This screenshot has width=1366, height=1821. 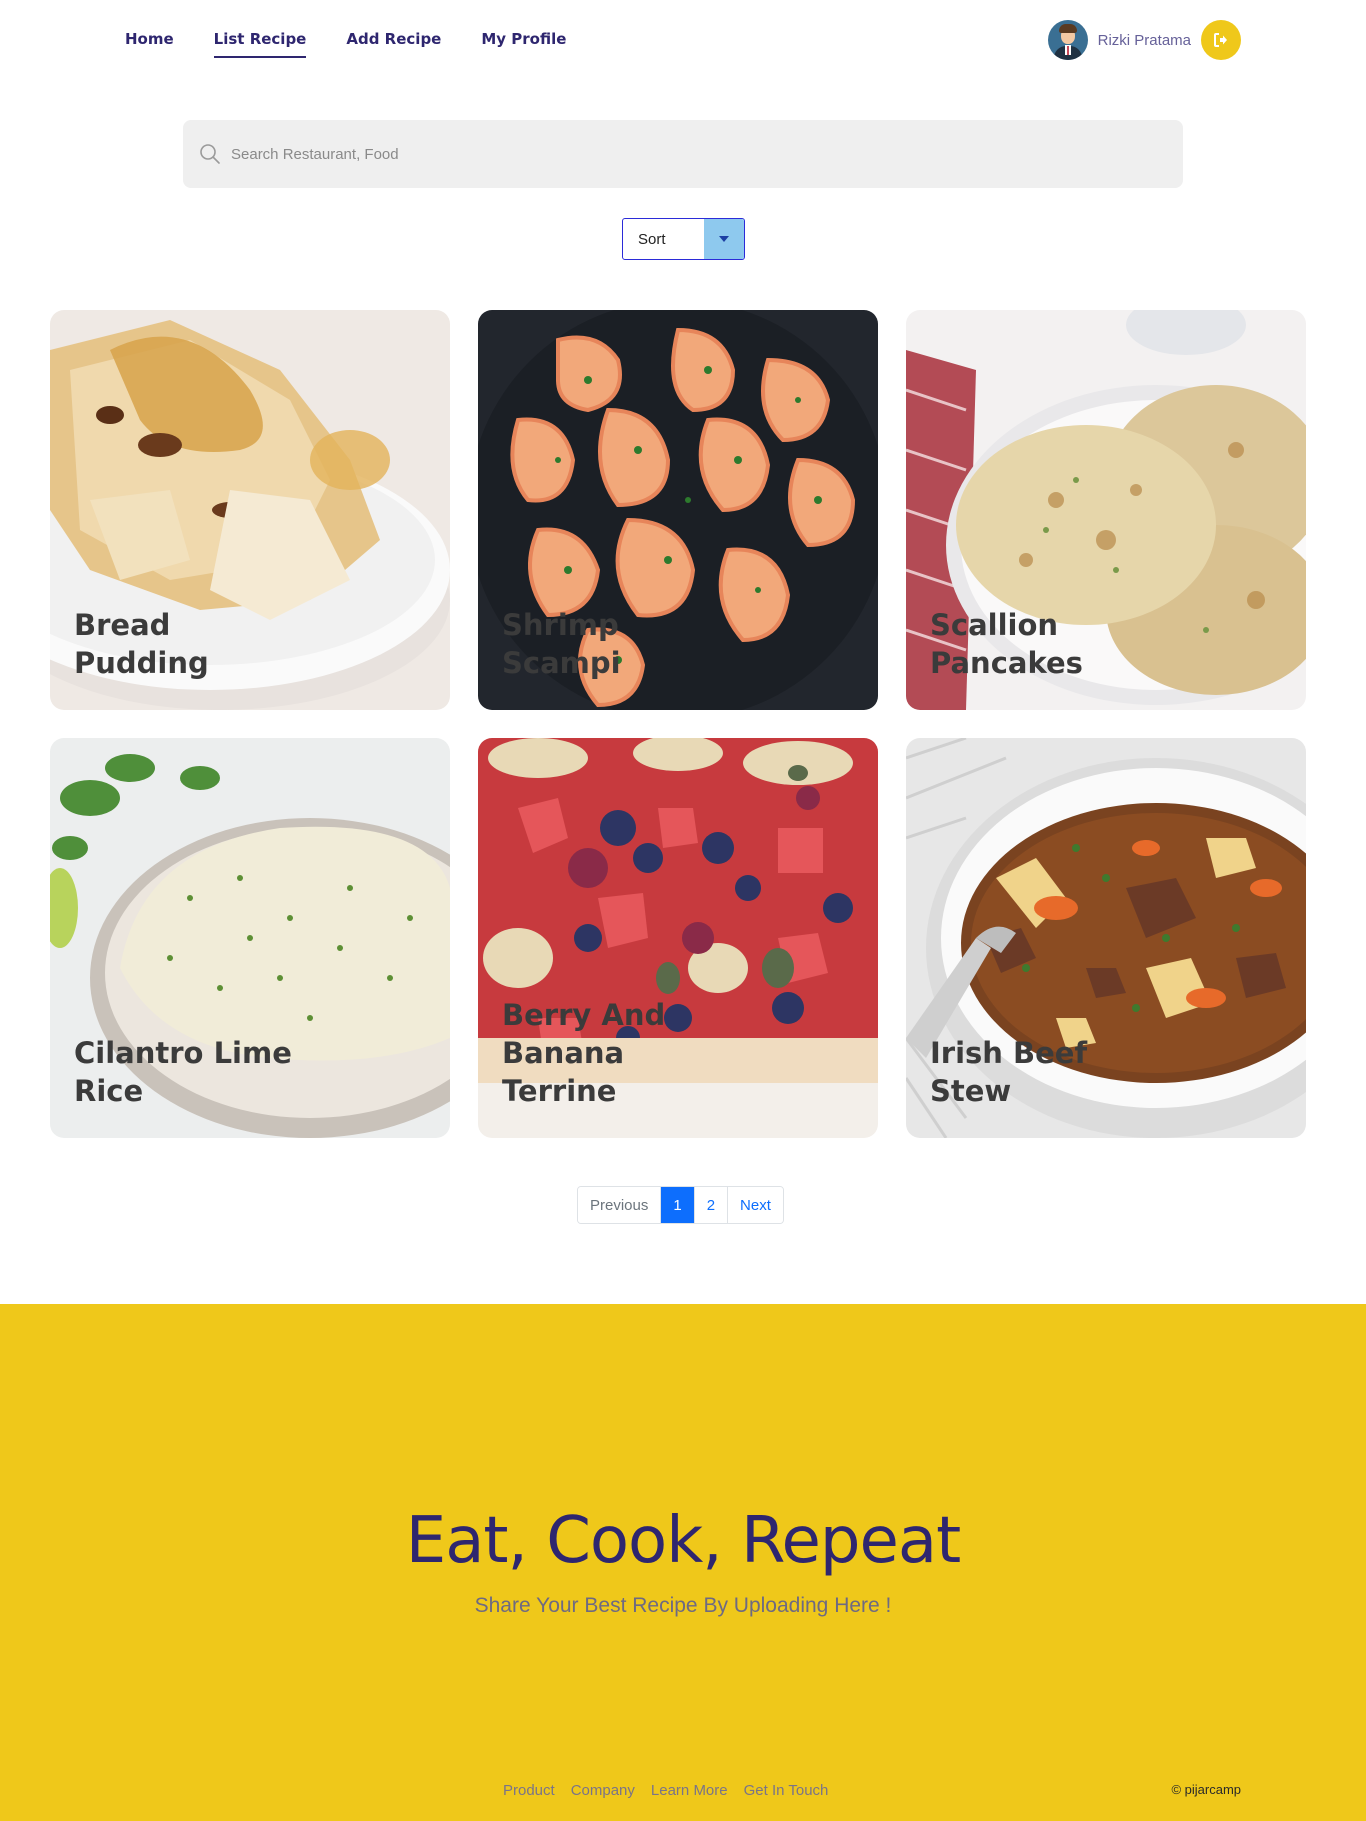 I want to click on pagination-previous: Previous, so click(x=620, y=1205).